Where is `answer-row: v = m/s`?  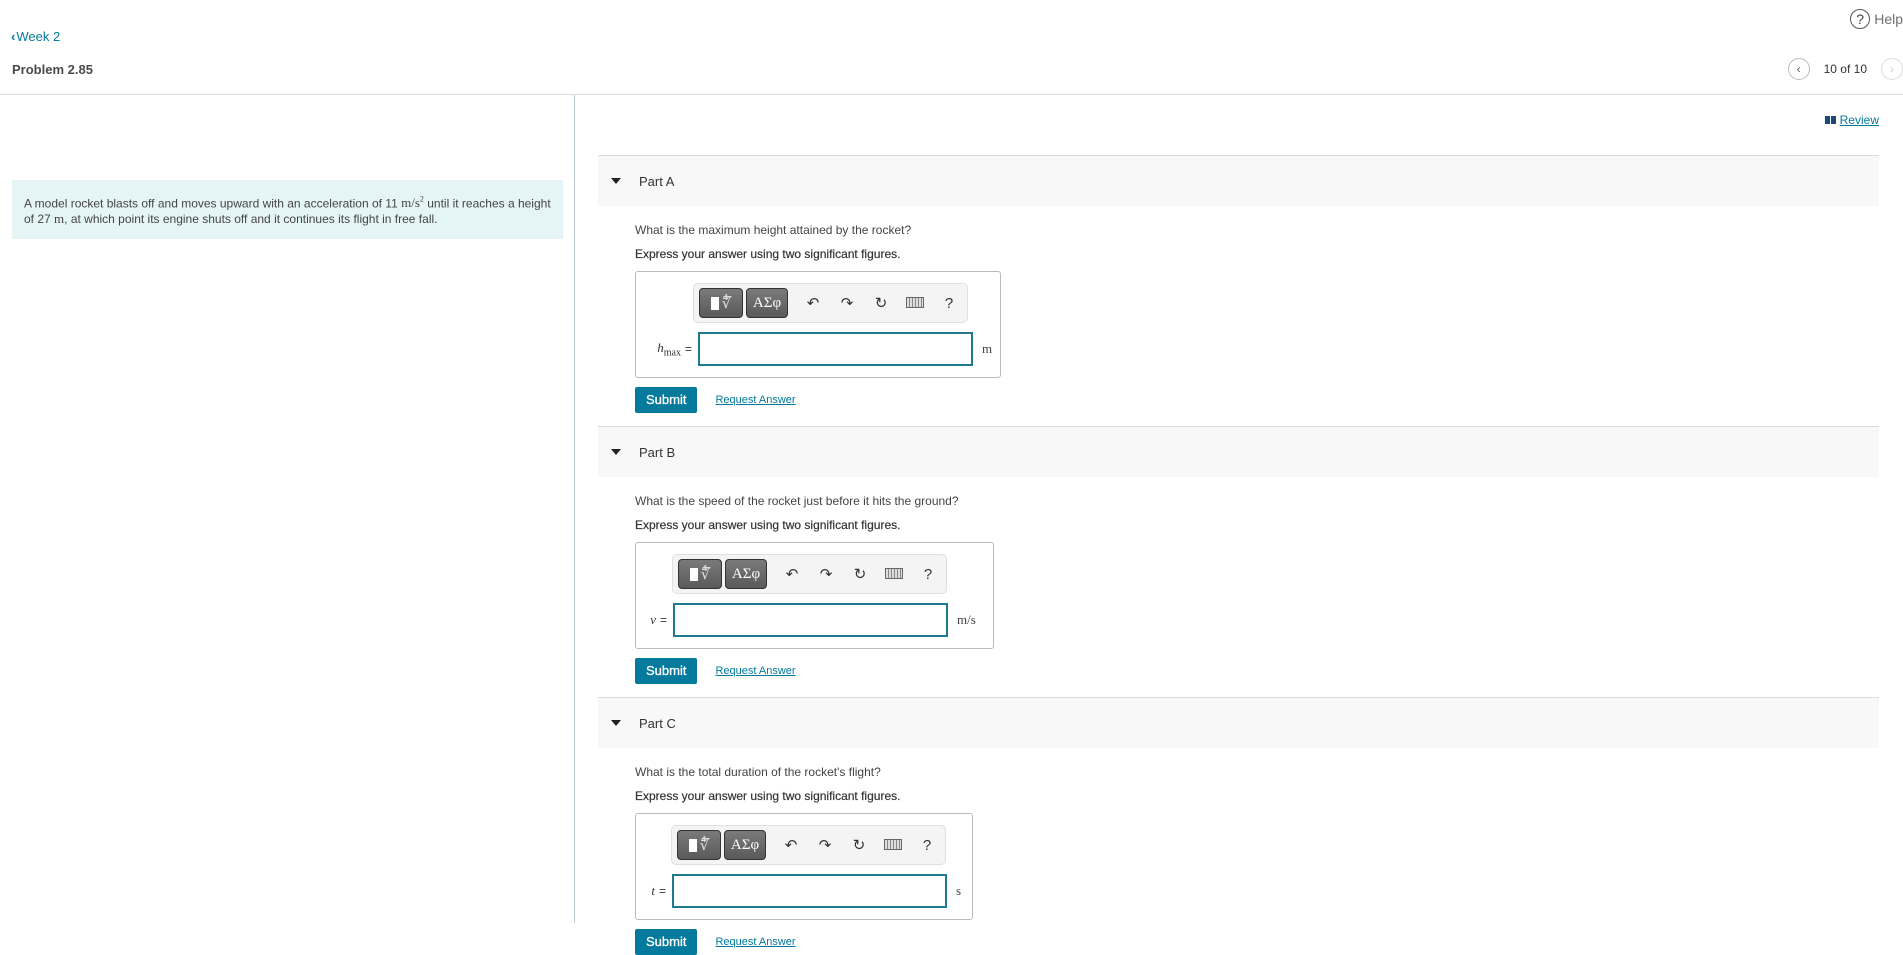 answer-row: v = m/s is located at coordinates (814, 620).